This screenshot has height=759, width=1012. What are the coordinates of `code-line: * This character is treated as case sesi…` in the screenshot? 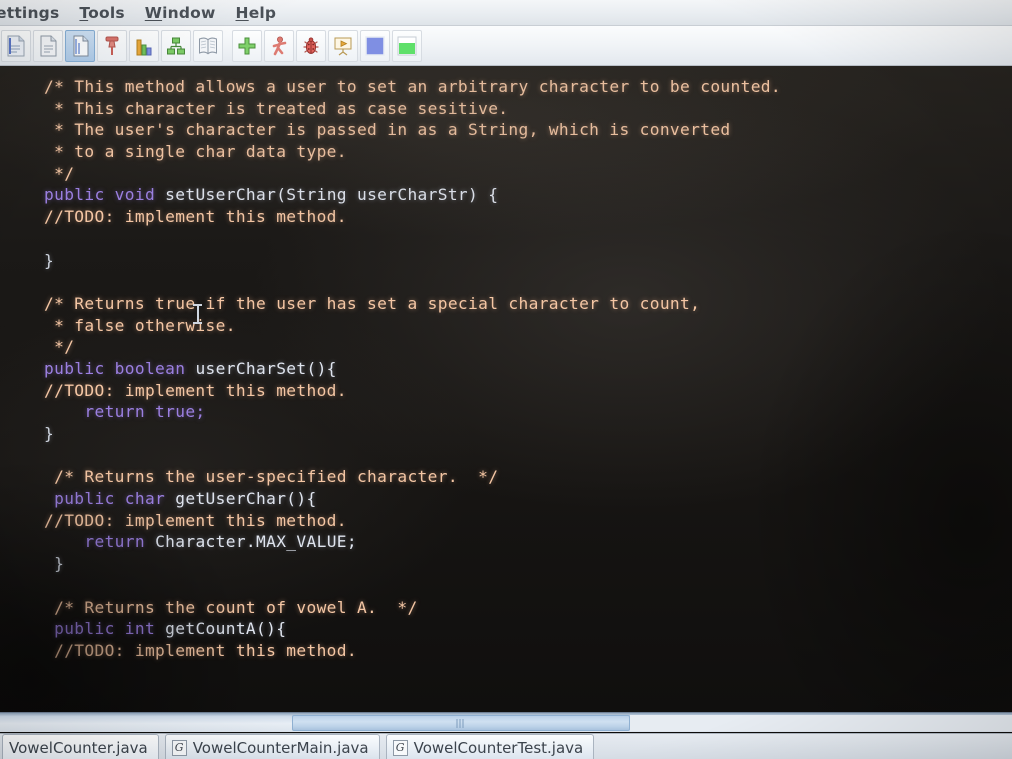 It's located at (412, 109).